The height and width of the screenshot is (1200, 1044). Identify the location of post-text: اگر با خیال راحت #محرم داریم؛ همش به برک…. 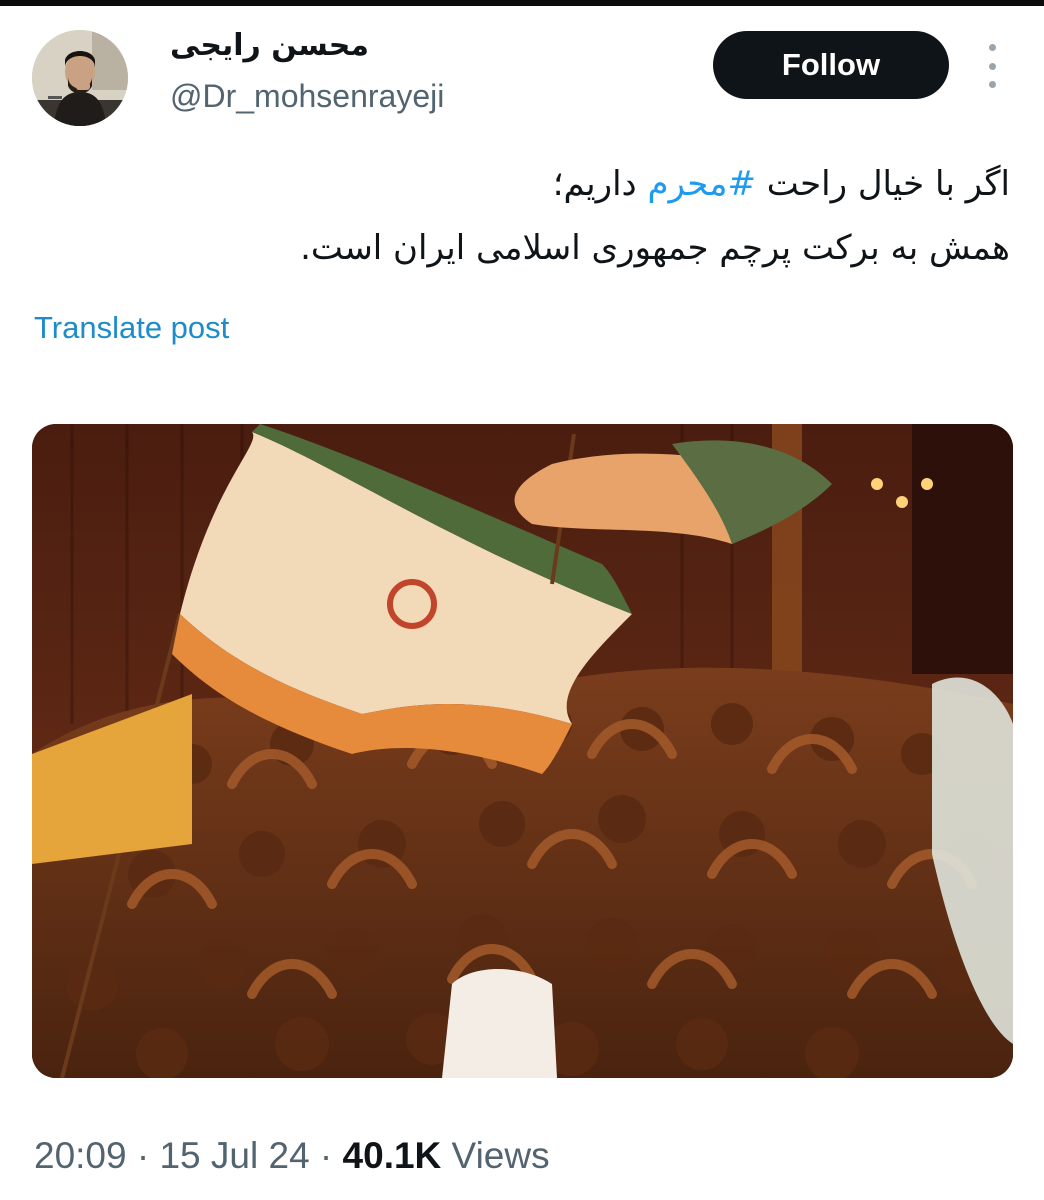
(530, 216).